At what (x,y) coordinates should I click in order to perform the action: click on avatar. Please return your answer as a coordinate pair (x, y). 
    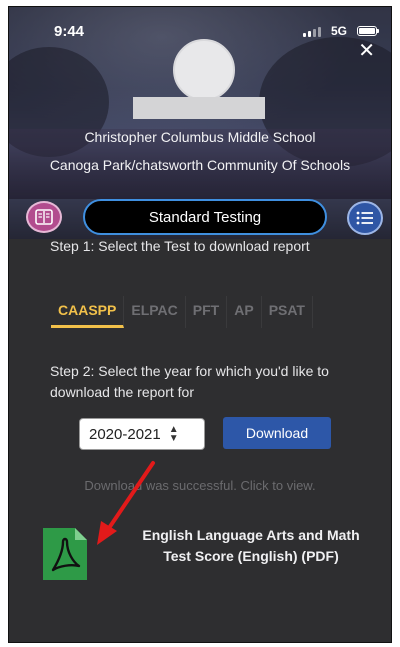
    Looking at the image, I should click on (204, 70).